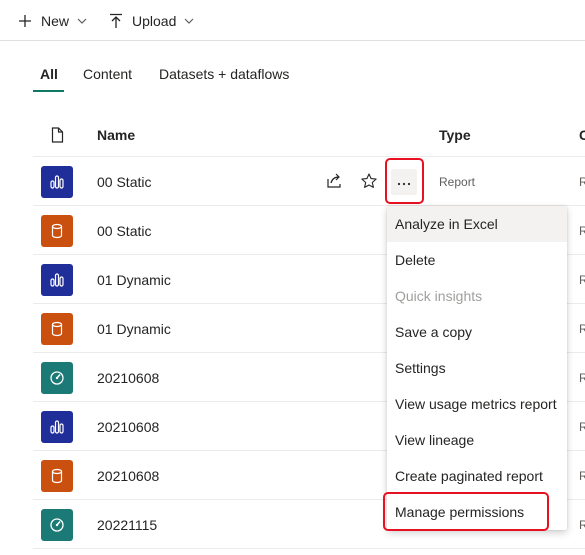  Describe the element at coordinates (309, 181) in the screenshot. I see `table-row: 00 Static Report R` at that location.